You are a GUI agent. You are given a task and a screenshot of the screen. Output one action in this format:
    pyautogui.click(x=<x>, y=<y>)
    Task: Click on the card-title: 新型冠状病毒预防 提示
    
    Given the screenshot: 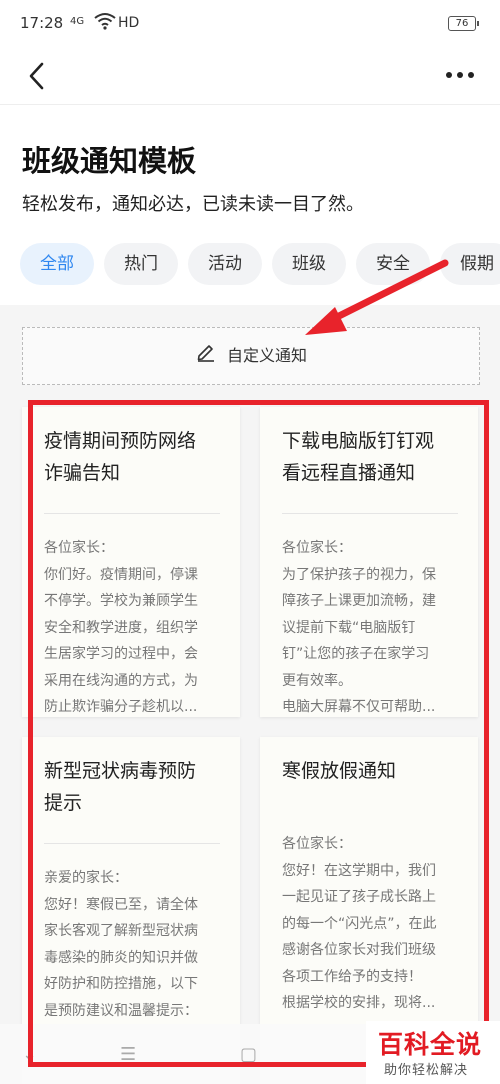 What is the action you would take?
    pyautogui.click(x=120, y=787)
    